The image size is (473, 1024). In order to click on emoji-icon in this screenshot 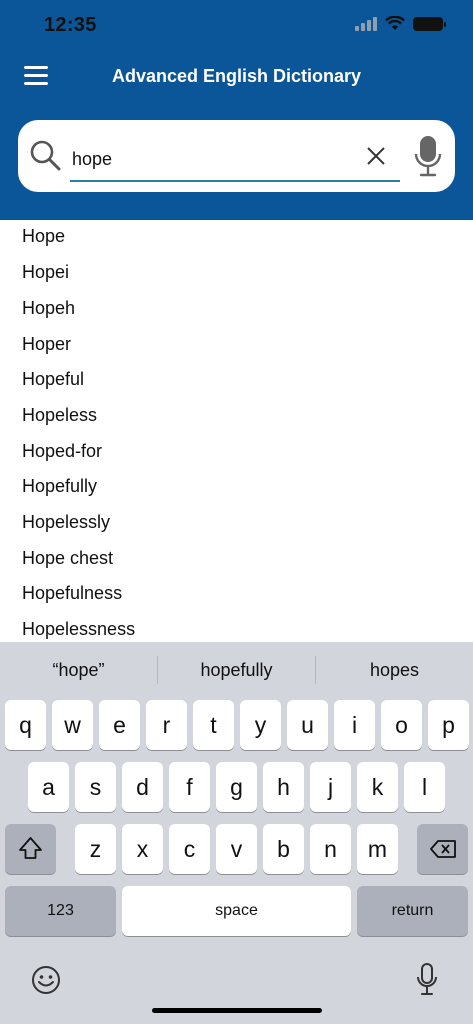, I will do `click(46, 980)`.